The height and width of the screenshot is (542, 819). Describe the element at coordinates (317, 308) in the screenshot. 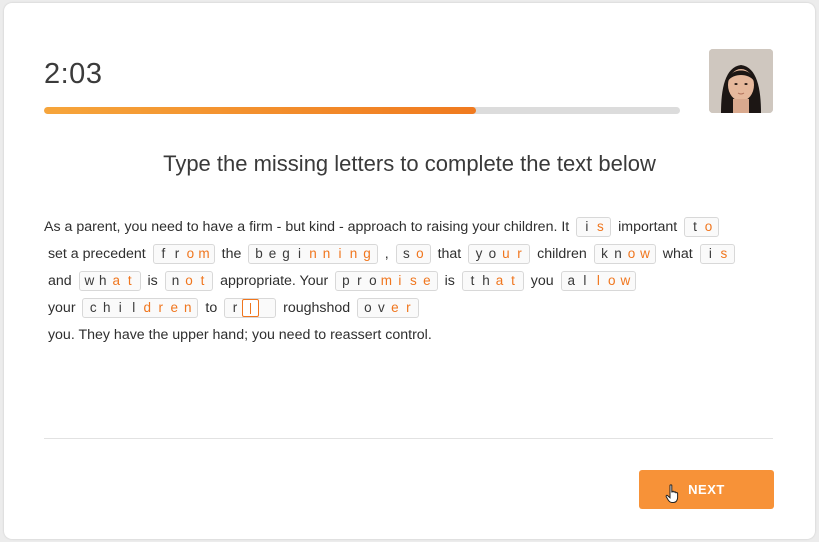

I see `passage-text: roughshod` at that location.